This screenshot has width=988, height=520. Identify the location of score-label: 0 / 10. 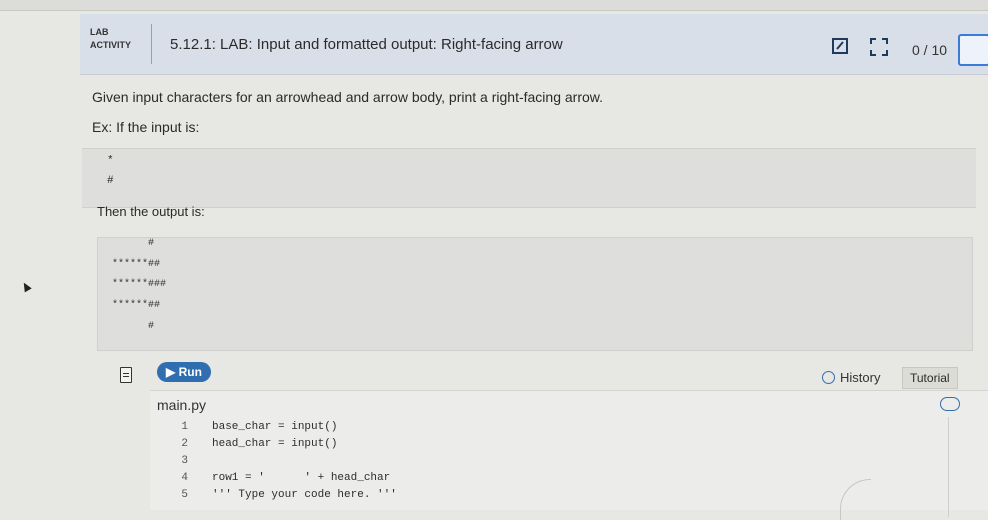
(930, 50).